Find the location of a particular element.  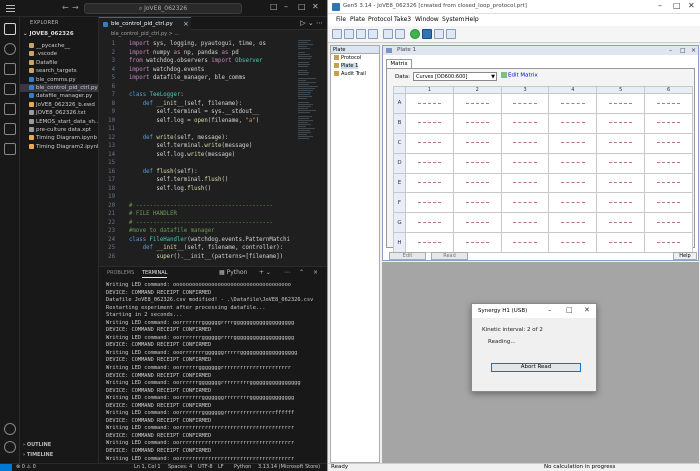

menu-help: Help is located at coordinates (472, 19).